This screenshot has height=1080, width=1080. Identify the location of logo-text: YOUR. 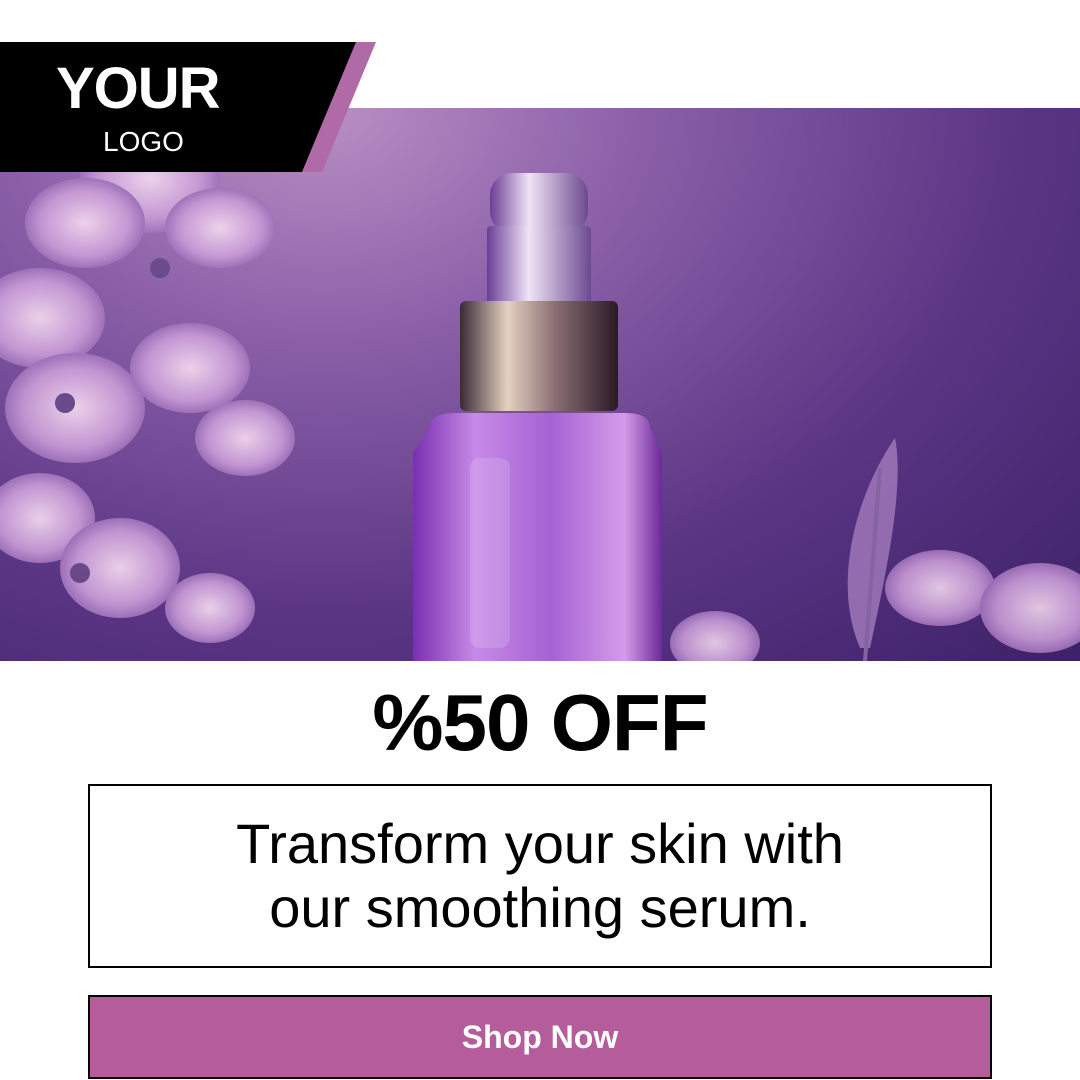
(138, 88).